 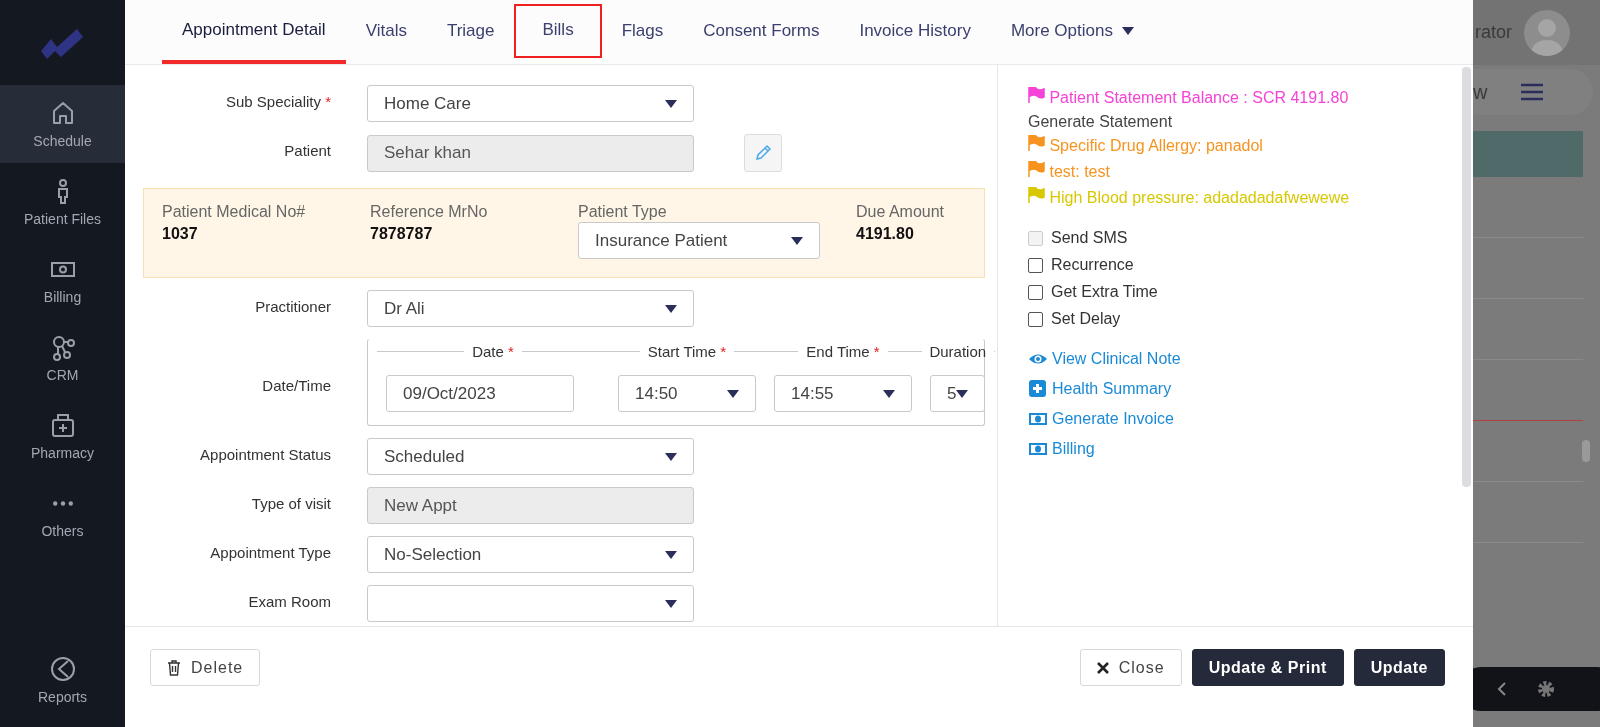 I want to click on flag-note: Specific Drug Allergy: panadol, so click(x=1198, y=146).